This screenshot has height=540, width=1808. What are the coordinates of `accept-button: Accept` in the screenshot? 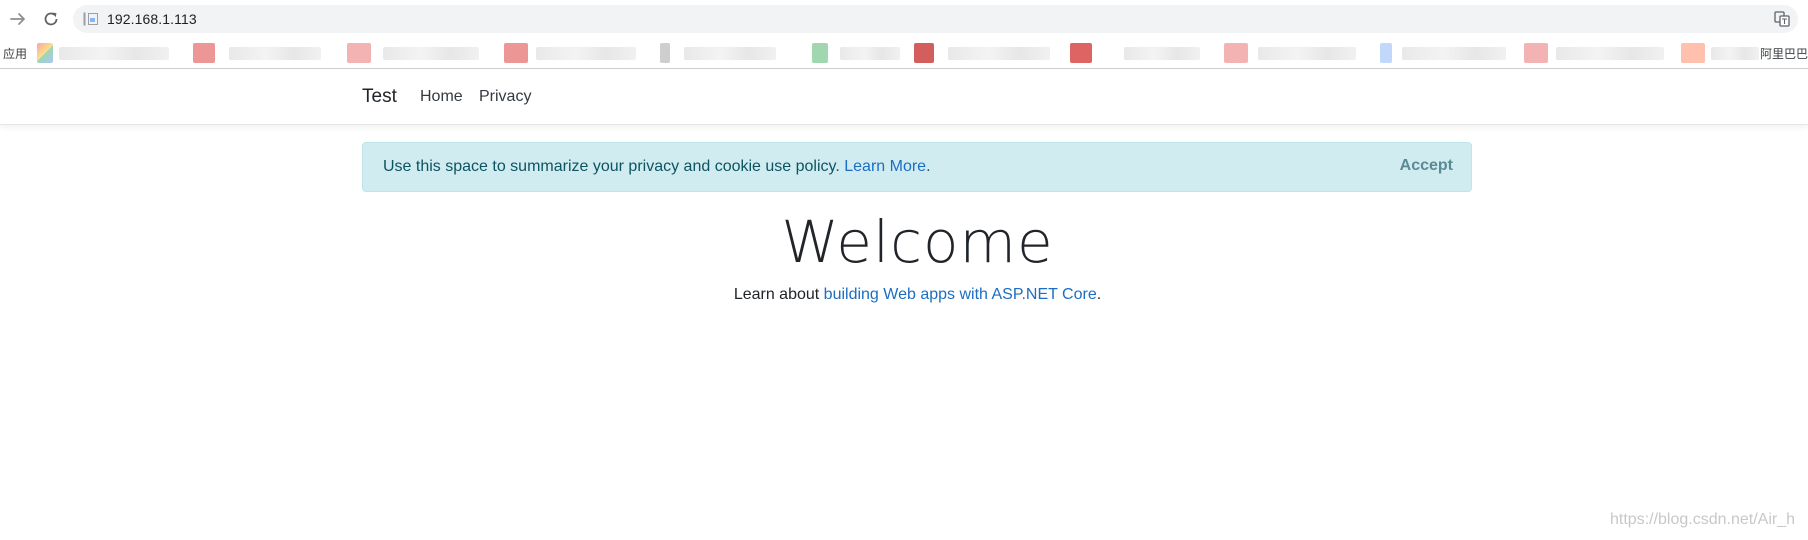 It's located at (1426, 166).